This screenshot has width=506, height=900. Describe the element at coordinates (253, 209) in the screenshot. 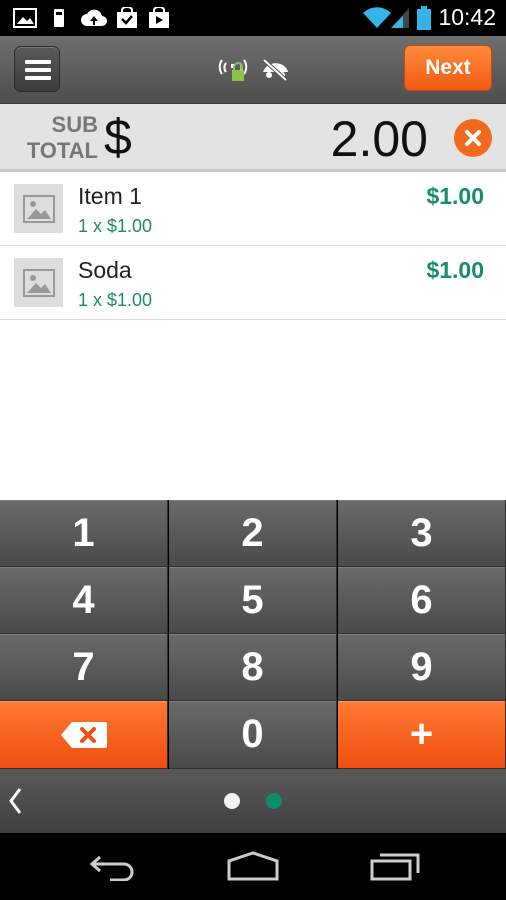

I see `list-item: Item 1 1 x $1.00 $1.00` at that location.